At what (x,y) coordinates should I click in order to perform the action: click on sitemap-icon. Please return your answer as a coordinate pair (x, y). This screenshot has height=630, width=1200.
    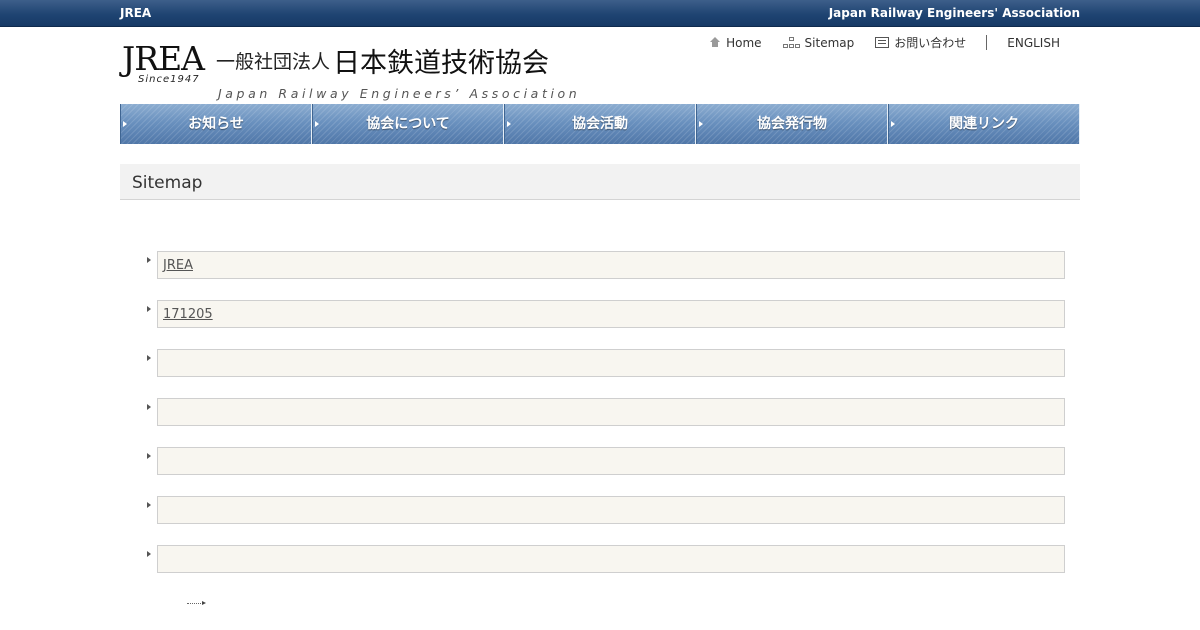
    Looking at the image, I should click on (791, 42).